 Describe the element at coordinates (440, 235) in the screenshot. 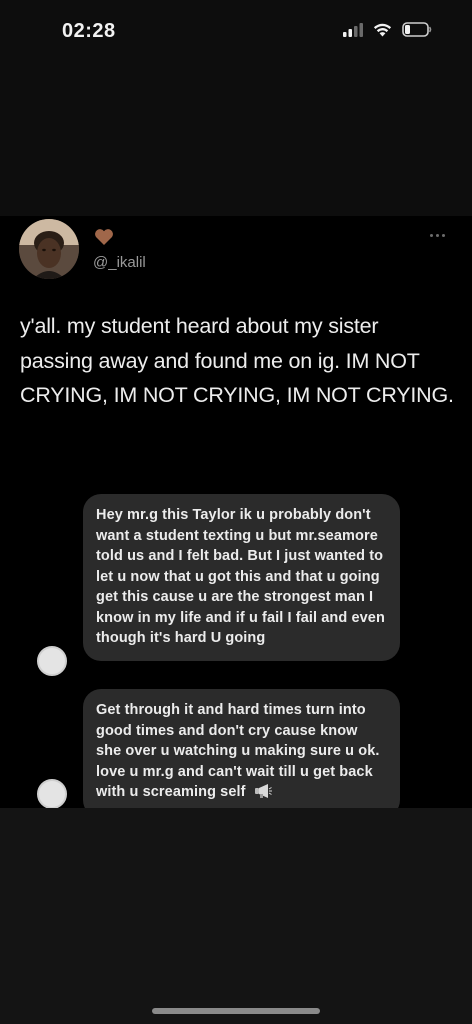

I see `more-icon` at that location.